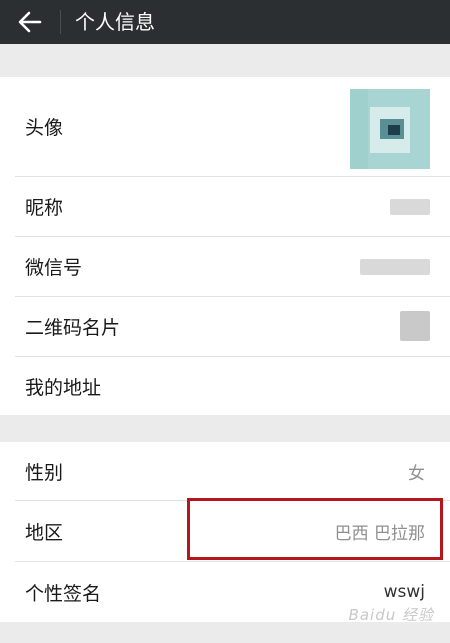 This screenshot has height=643, width=450. What do you see at coordinates (63, 387) in the screenshot?
I see `row-label-my-address: 我的地址` at bounding box center [63, 387].